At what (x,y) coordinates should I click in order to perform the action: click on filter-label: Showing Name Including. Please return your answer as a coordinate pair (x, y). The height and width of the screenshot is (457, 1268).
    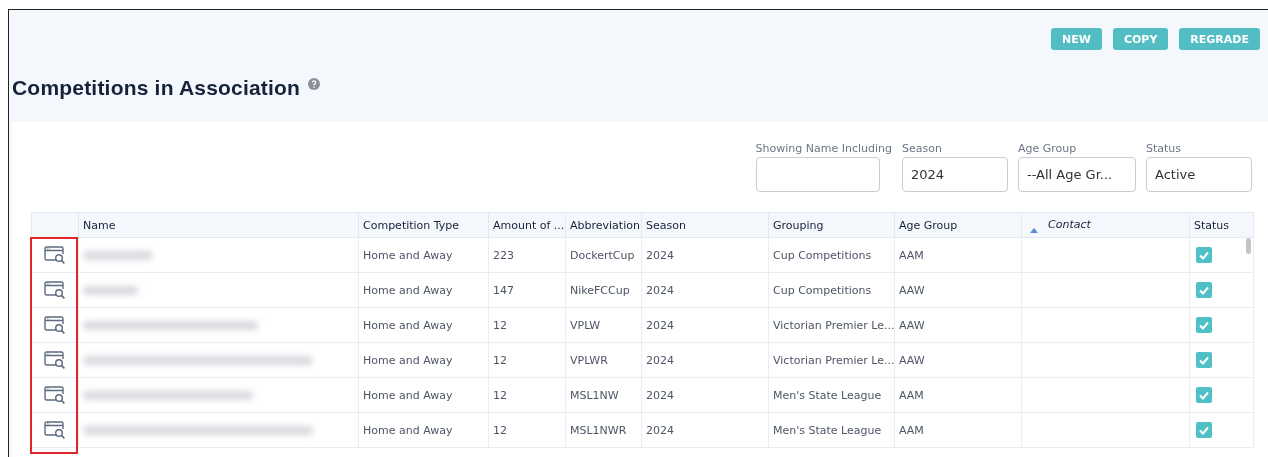
    Looking at the image, I should click on (823, 149).